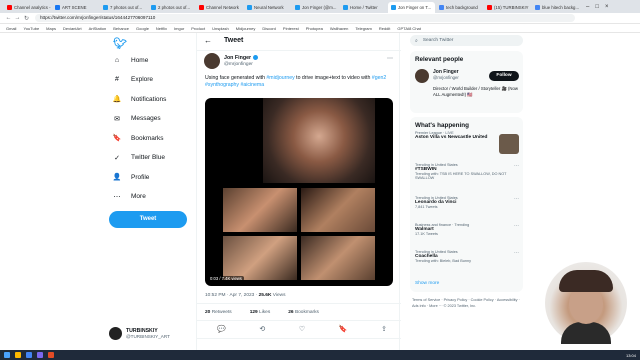 The width and height of the screenshot is (640, 360). Describe the element at coordinates (314, 28) in the screenshot. I see `bookmark-item: Photopea` at that location.